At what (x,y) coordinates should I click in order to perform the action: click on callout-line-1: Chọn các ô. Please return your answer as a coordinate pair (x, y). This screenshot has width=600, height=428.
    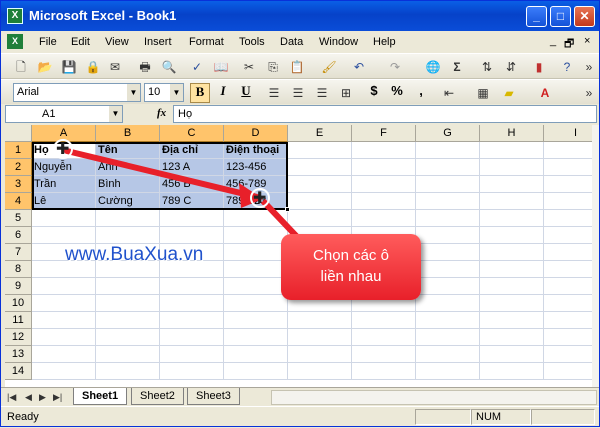
    Looking at the image, I should click on (351, 255).